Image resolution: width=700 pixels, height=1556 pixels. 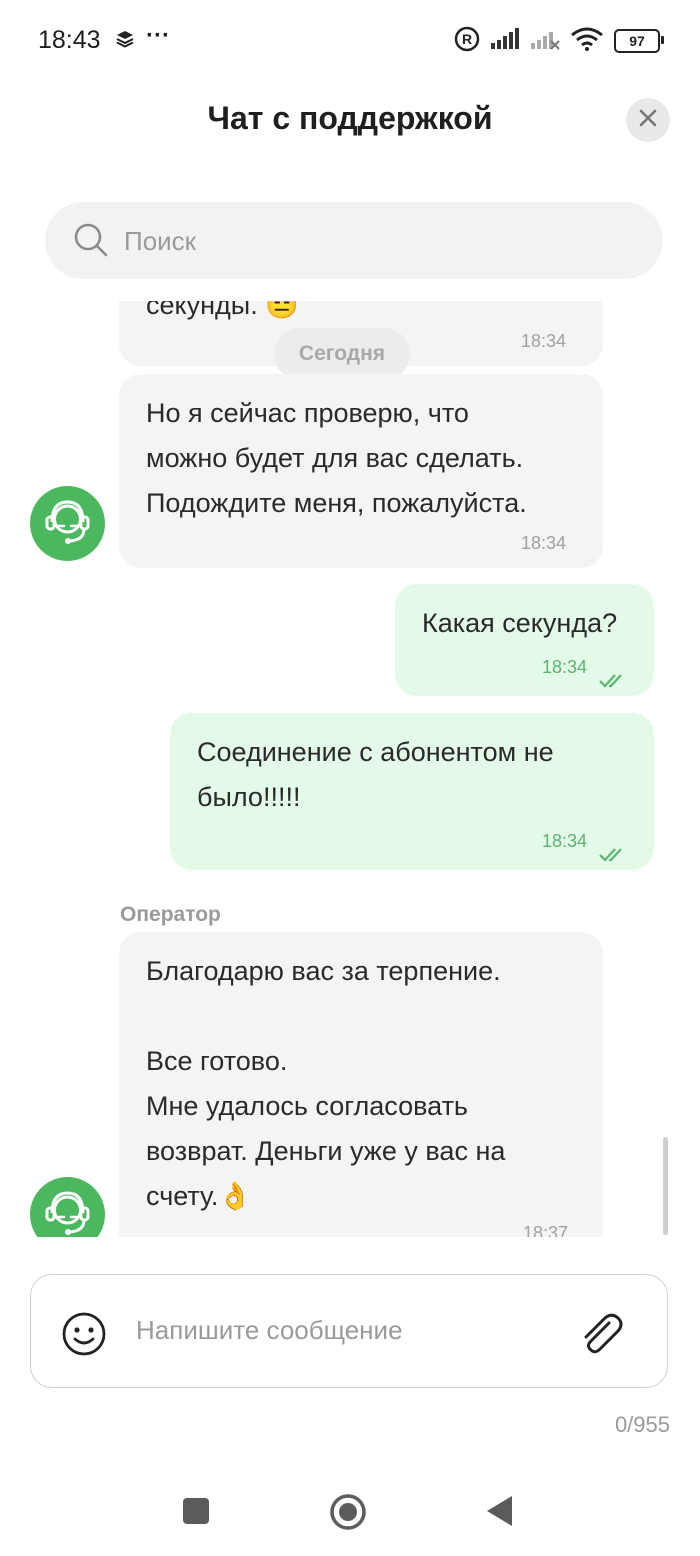 I want to click on notification-more: ···, so click(x=158, y=35).